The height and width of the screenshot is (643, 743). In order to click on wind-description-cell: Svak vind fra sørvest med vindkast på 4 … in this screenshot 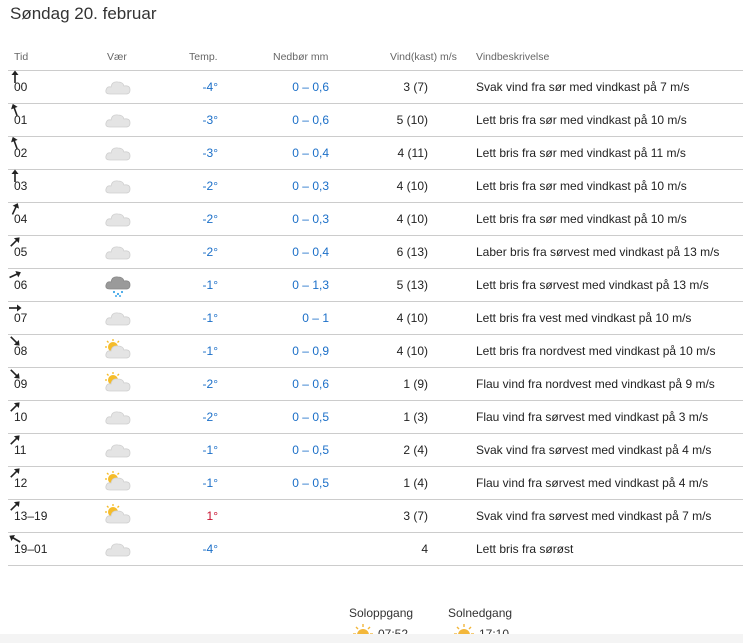, I will do `click(594, 450)`.